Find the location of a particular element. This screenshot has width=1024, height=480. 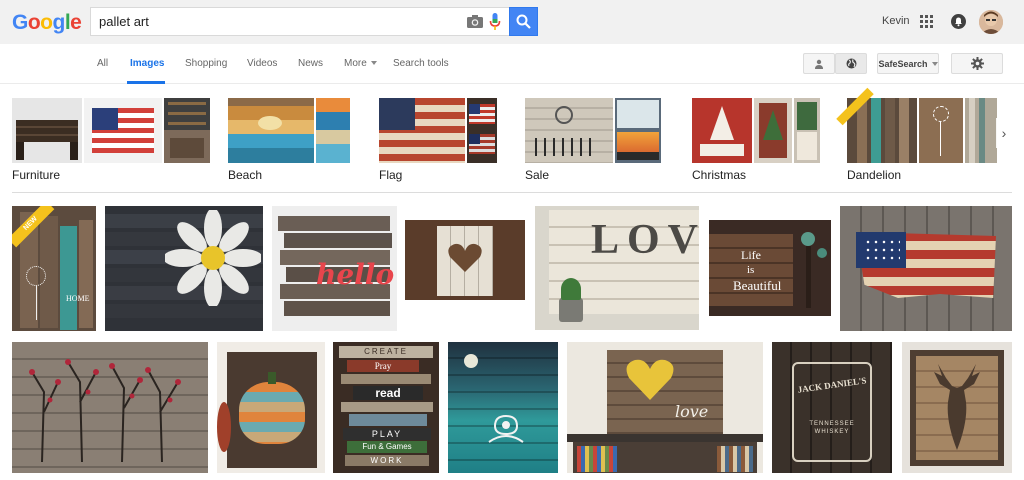

image-result: JACK DANIEL'S TENNESSEE WHISKEY is located at coordinates (832, 407).